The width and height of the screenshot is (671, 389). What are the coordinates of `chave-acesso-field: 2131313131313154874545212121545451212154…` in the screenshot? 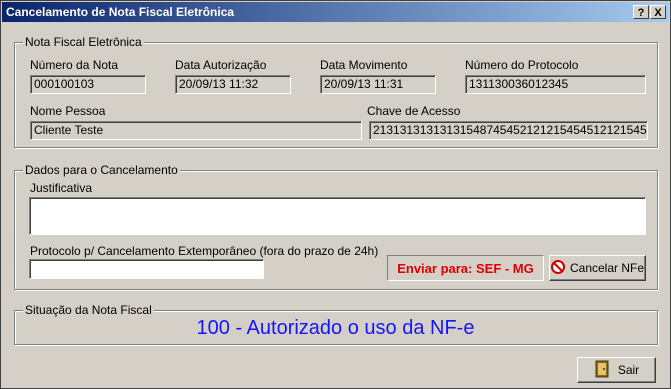 It's located at (508, 130).